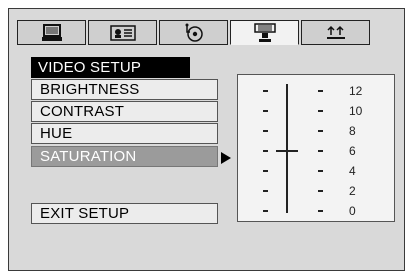 The image size is (412, 278). What do you see at coordinates (352, 151) in the screenshot?
I see `tick-label: 6` at bounding box center [352, 151].